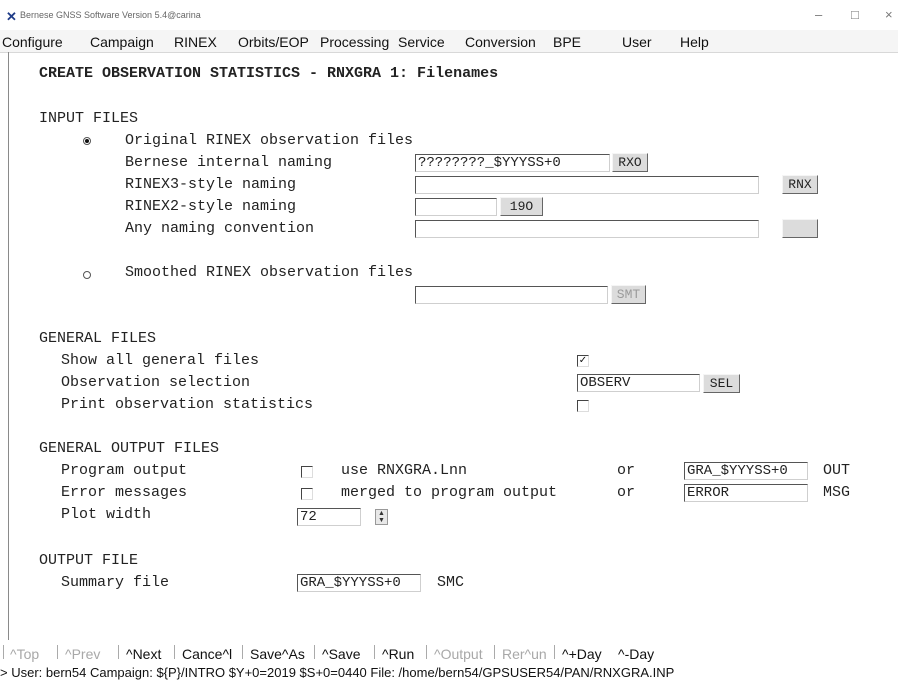 This screenshot has height=681, width=898. Describe the element at coordinates (637, 42) in the screenshot. I see `menu-user: User` at that location.